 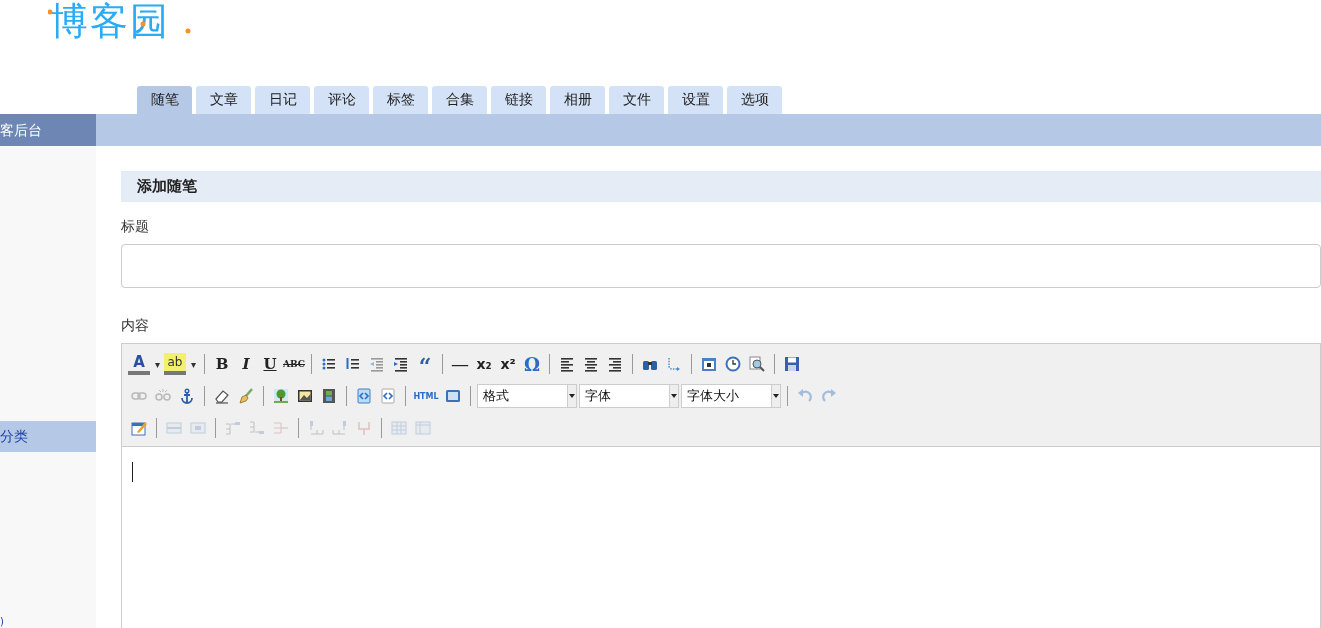 What do you see at coordinates (187, 396) in the screenshot?
I see `anchor-icon` at bounding box center [187, 396].